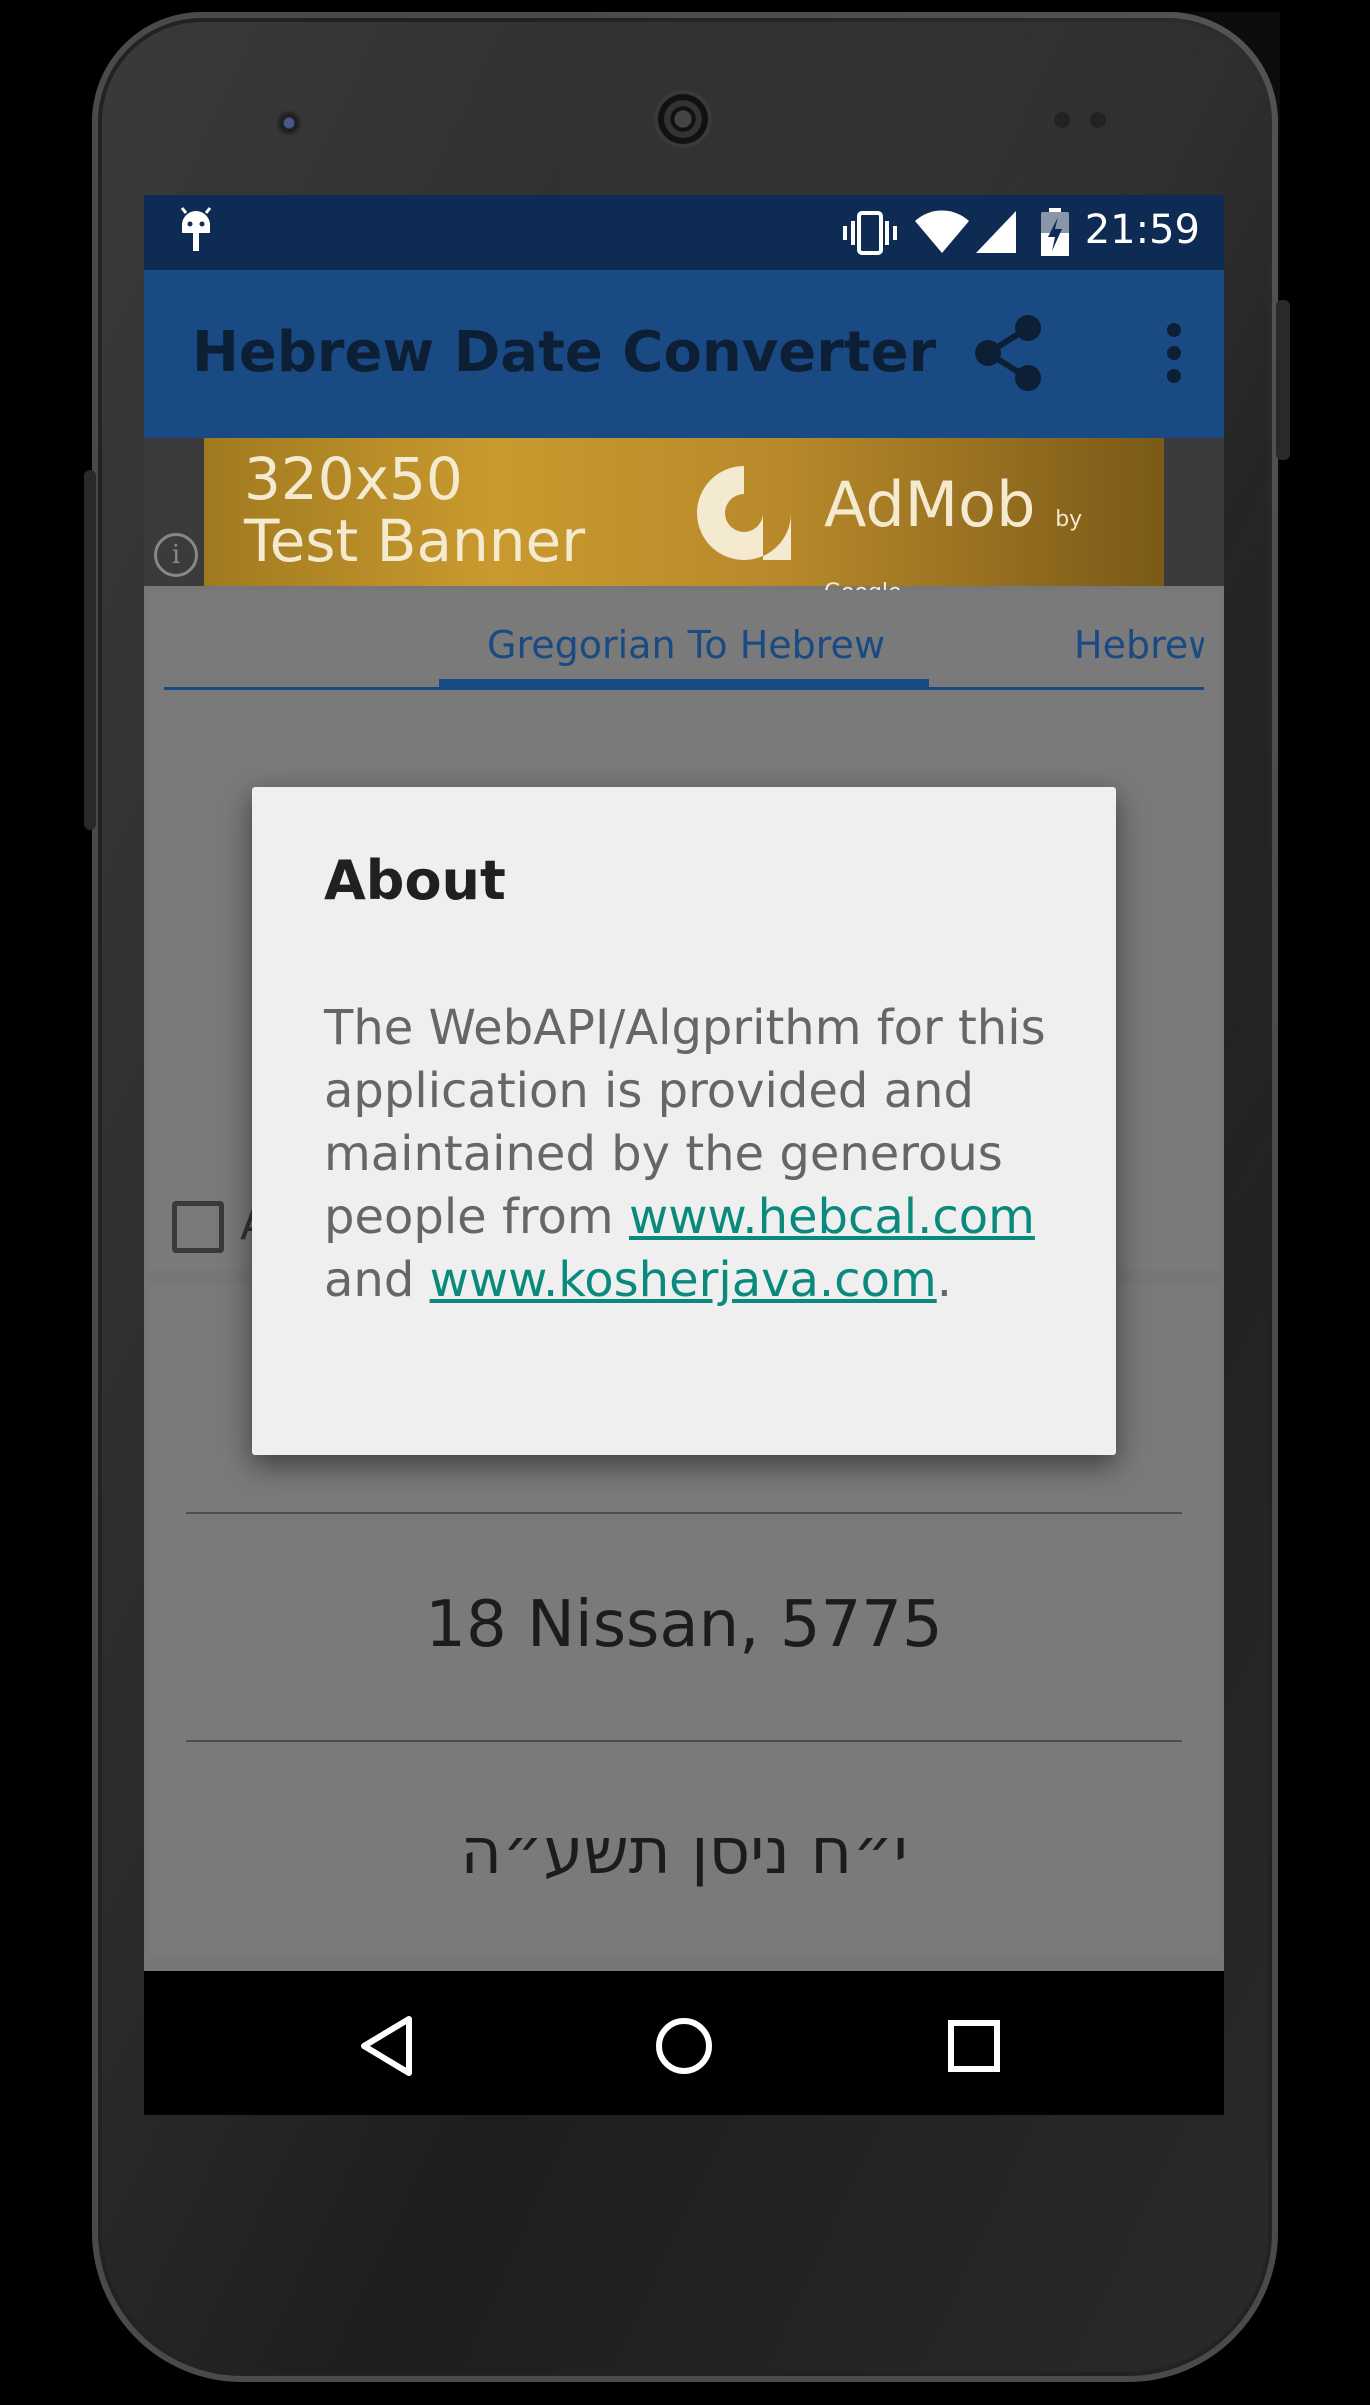 The height and width of the screenshot is (2405, 1370). I want to click on recents-button, so click(974, 2046).